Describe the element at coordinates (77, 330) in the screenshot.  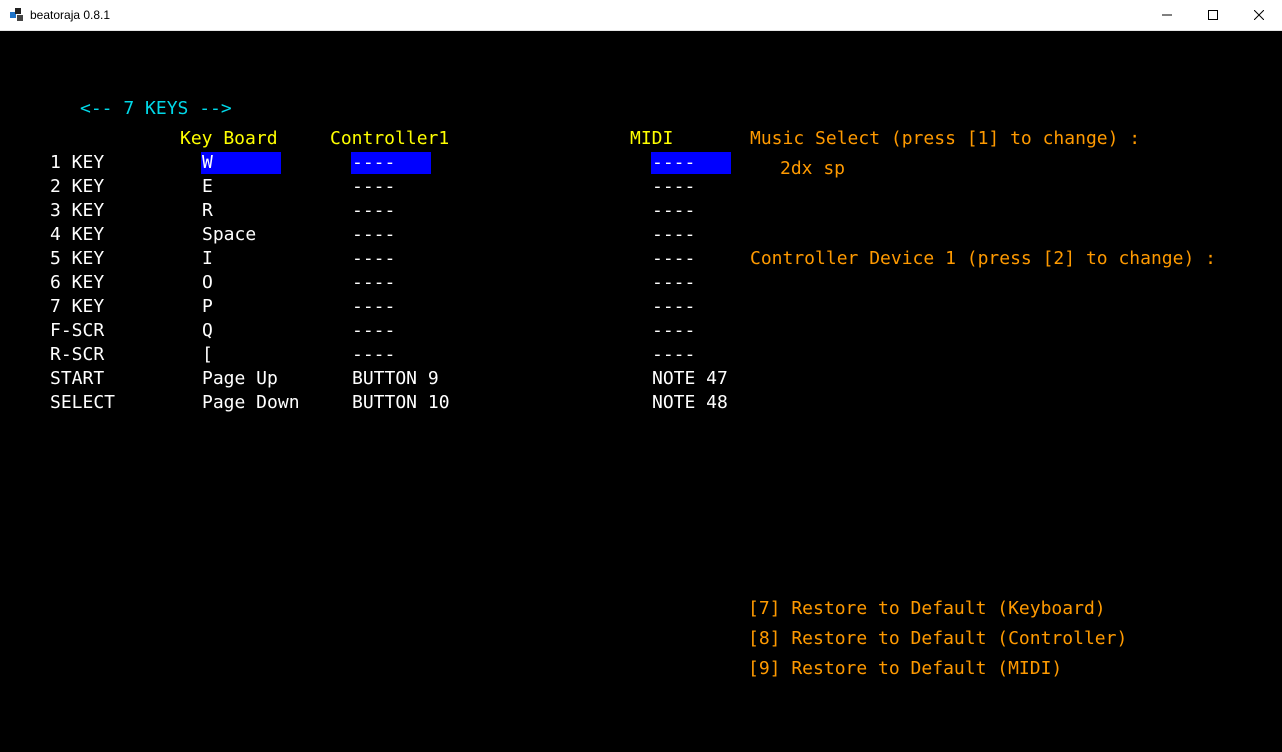
I see `row-label: F-SCR` at that location.